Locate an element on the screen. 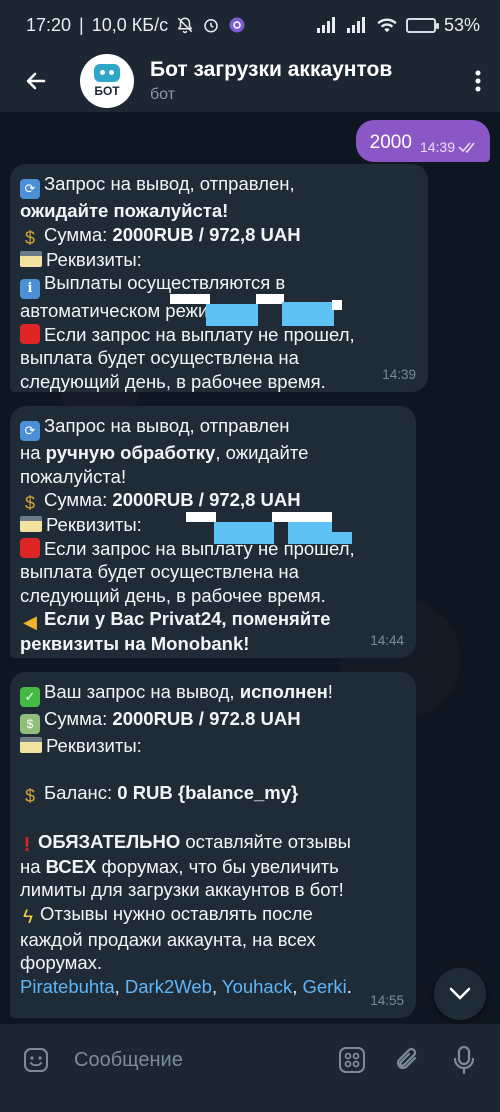  line-text: следующий день, в рабочее время. is located at coordinates (173, 595).